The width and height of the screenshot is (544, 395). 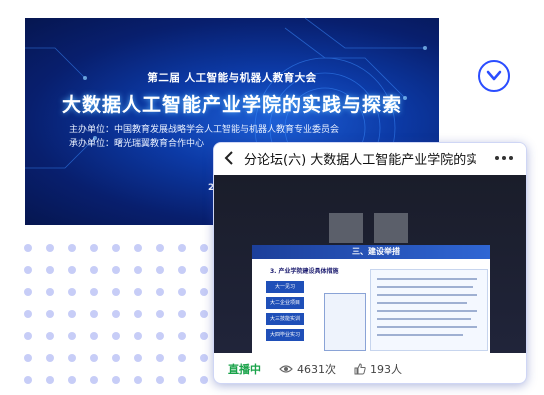 I want to click on dot-grid-decoration, so click(x=116, y=314).